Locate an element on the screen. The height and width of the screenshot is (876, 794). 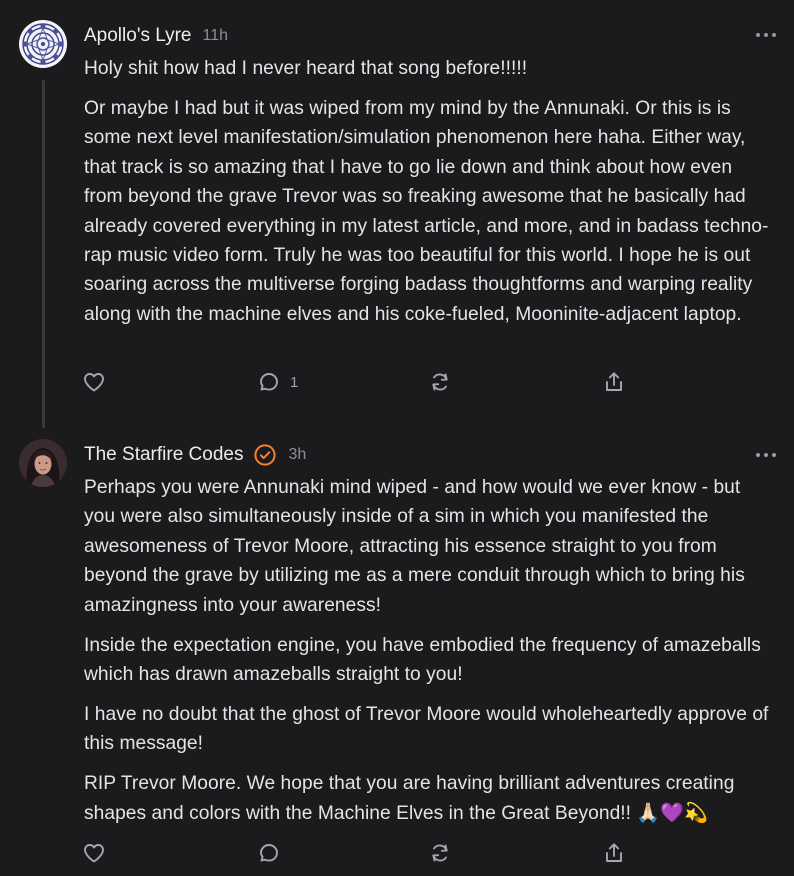
author-name: Apollo's Lyre is located at coordinates (137, 36).